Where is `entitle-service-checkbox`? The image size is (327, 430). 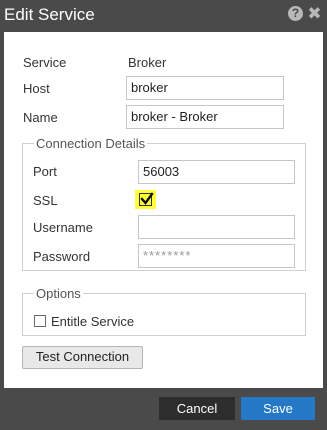
entitle-service-checkbox is located at coordinates (40, 321).